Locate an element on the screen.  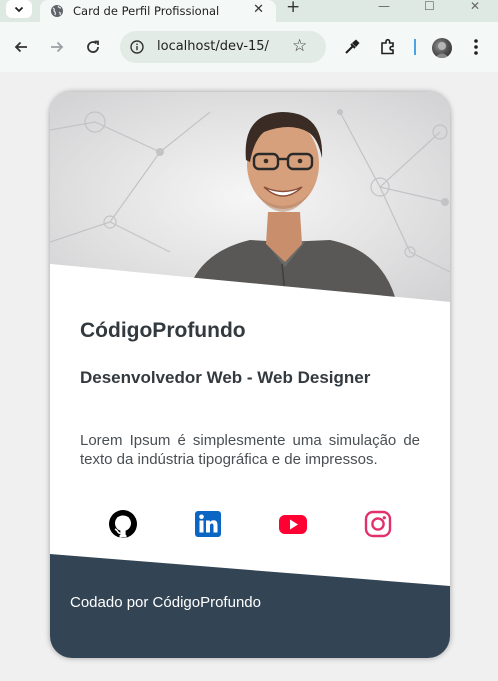
profile-role: Desenvolvedor Web - Web Designer is located at coordinates (225, 377).